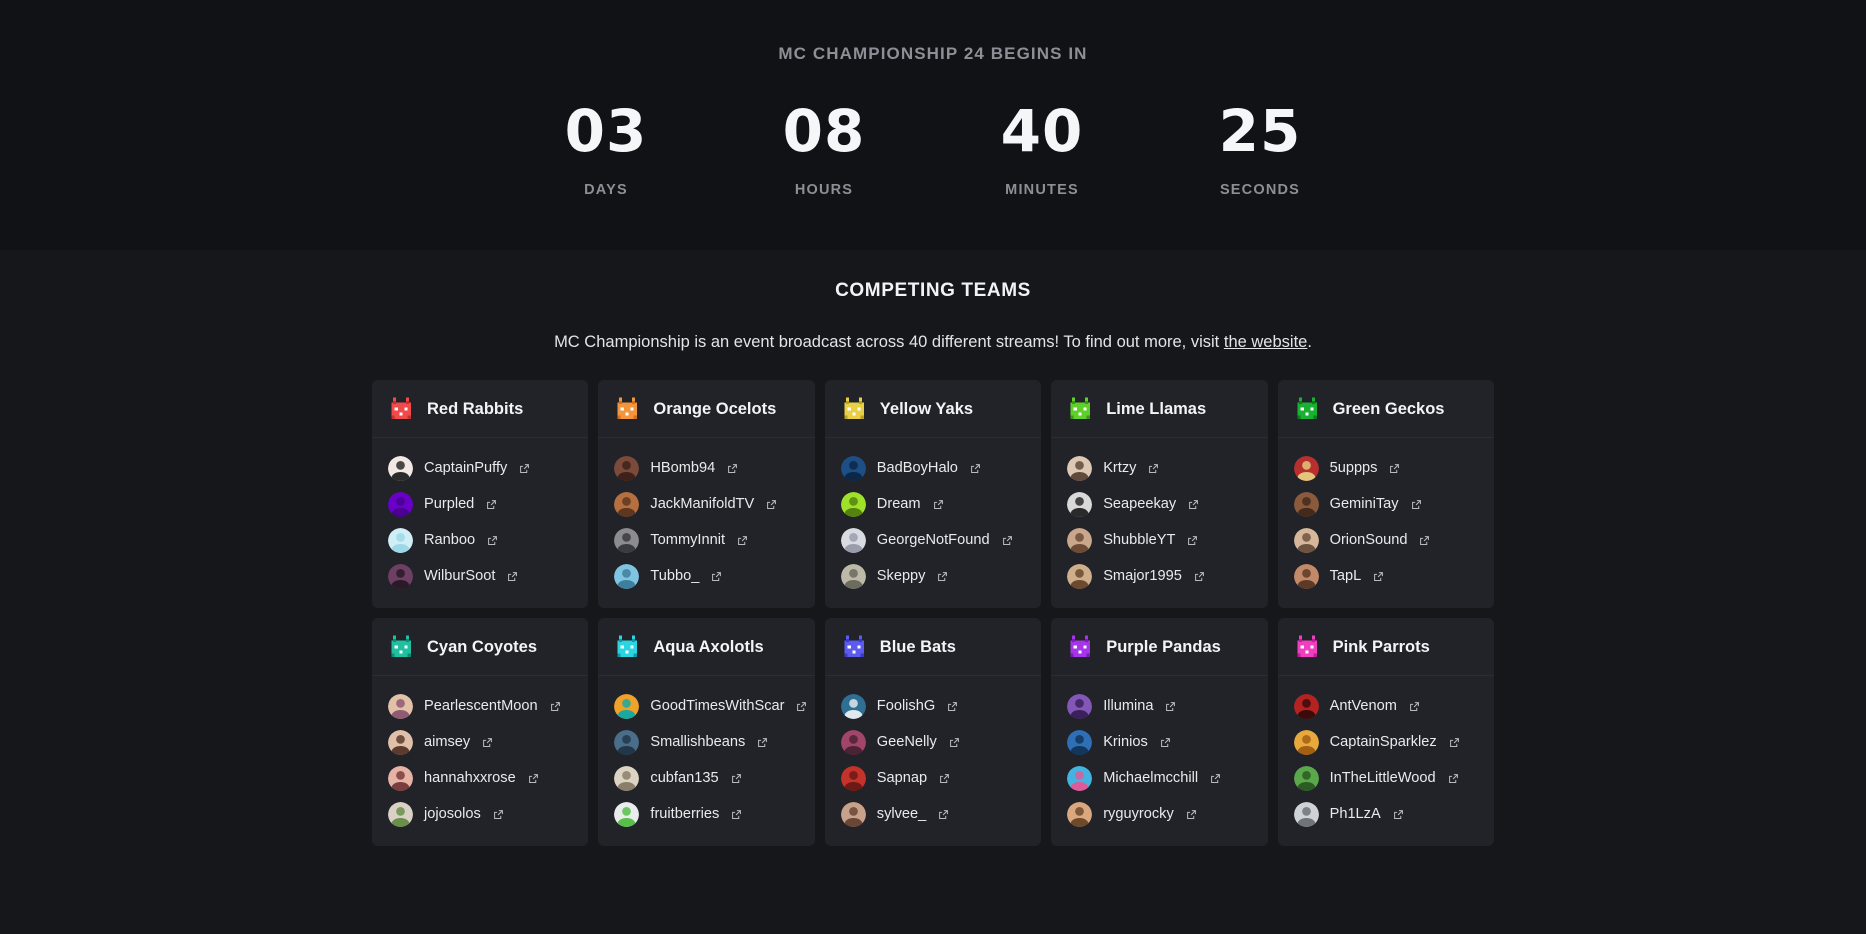  I want to click on player-name: Sapnap, so click(902, 778).